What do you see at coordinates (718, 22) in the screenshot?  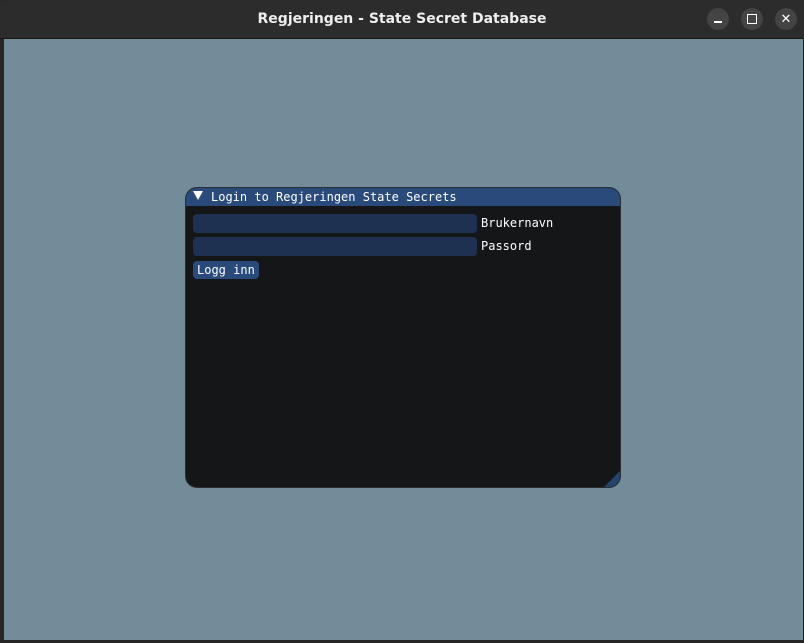 I see `minimize-icon` at bounding box center [718, 22].